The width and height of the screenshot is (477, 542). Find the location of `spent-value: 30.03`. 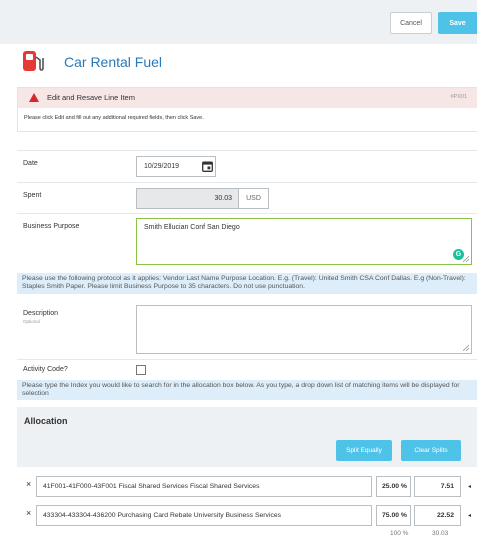

spent-value: 30.03 is located at coordinates (223, 198).